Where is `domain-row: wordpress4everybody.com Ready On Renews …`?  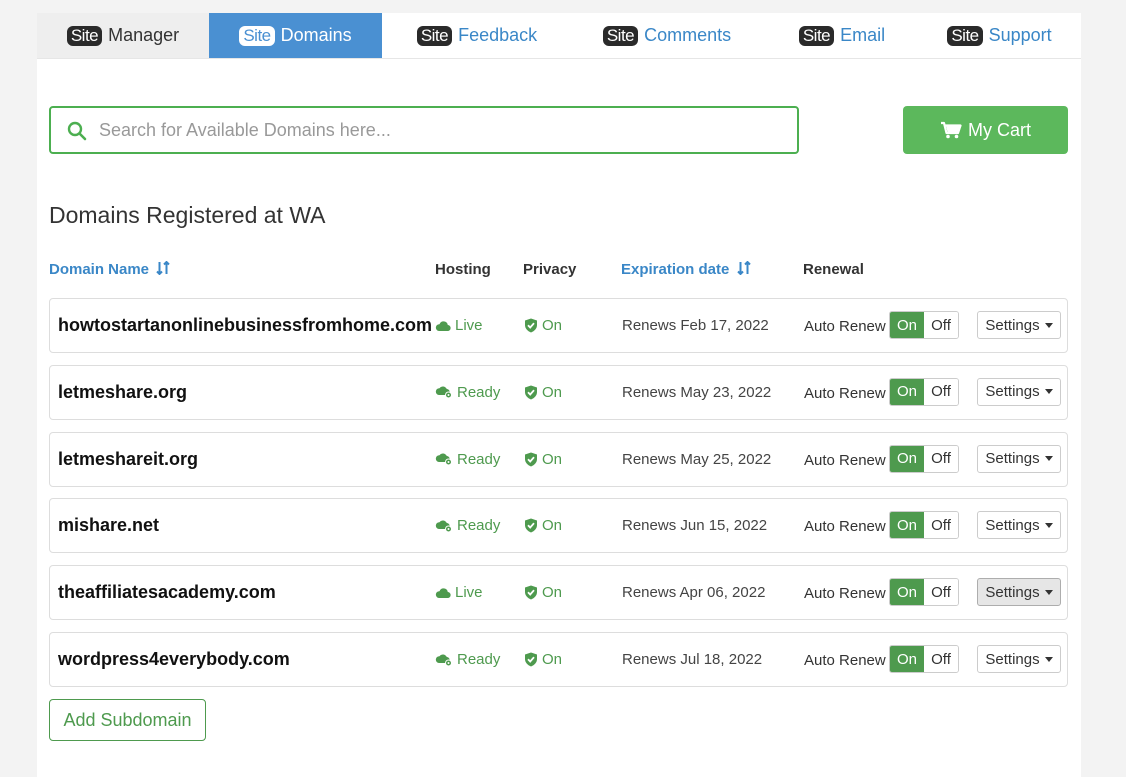 domain-row: wordpress4everybody.com Ready On Renews … is located at coordinates (558, 659).